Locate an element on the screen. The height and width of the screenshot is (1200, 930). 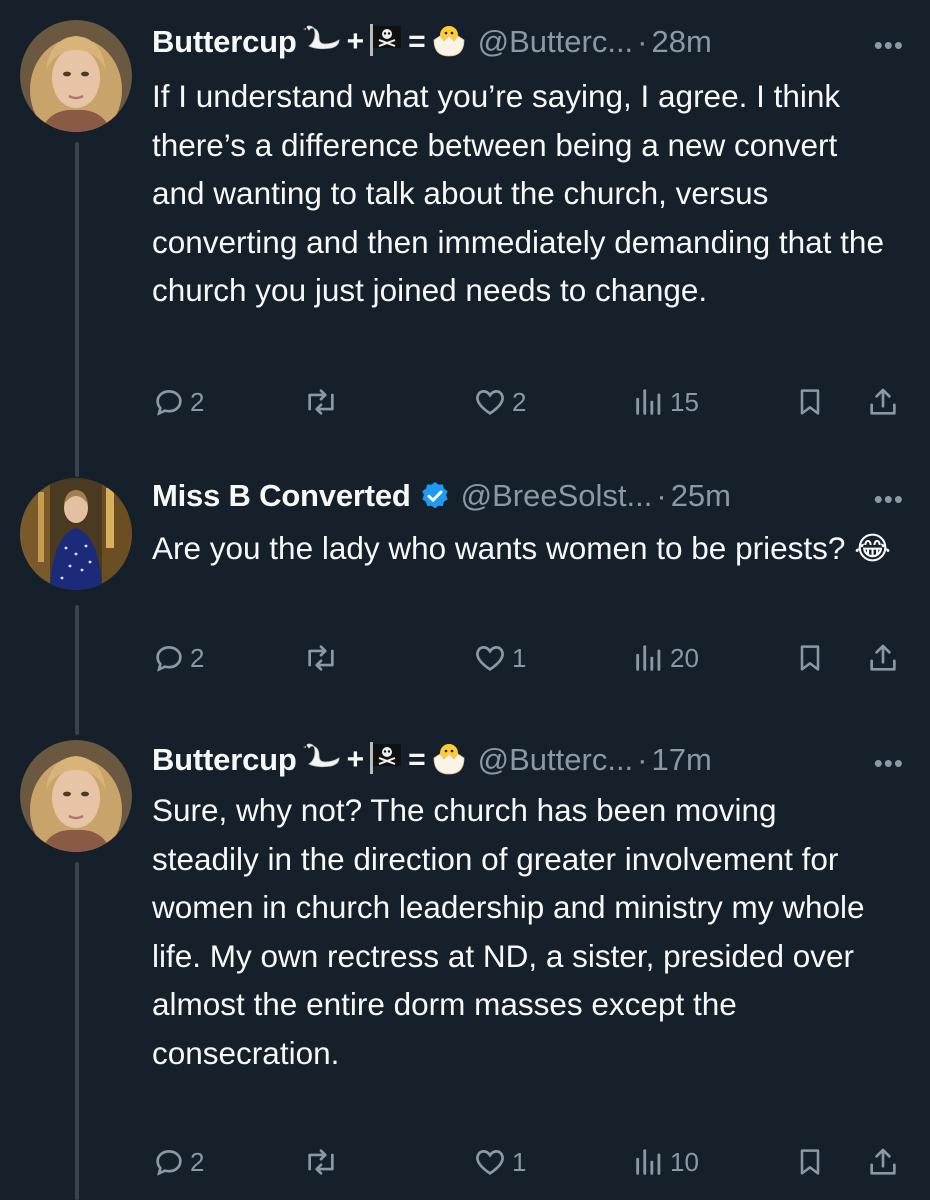
views-button: 10 is located at coordinates (665, 1162).